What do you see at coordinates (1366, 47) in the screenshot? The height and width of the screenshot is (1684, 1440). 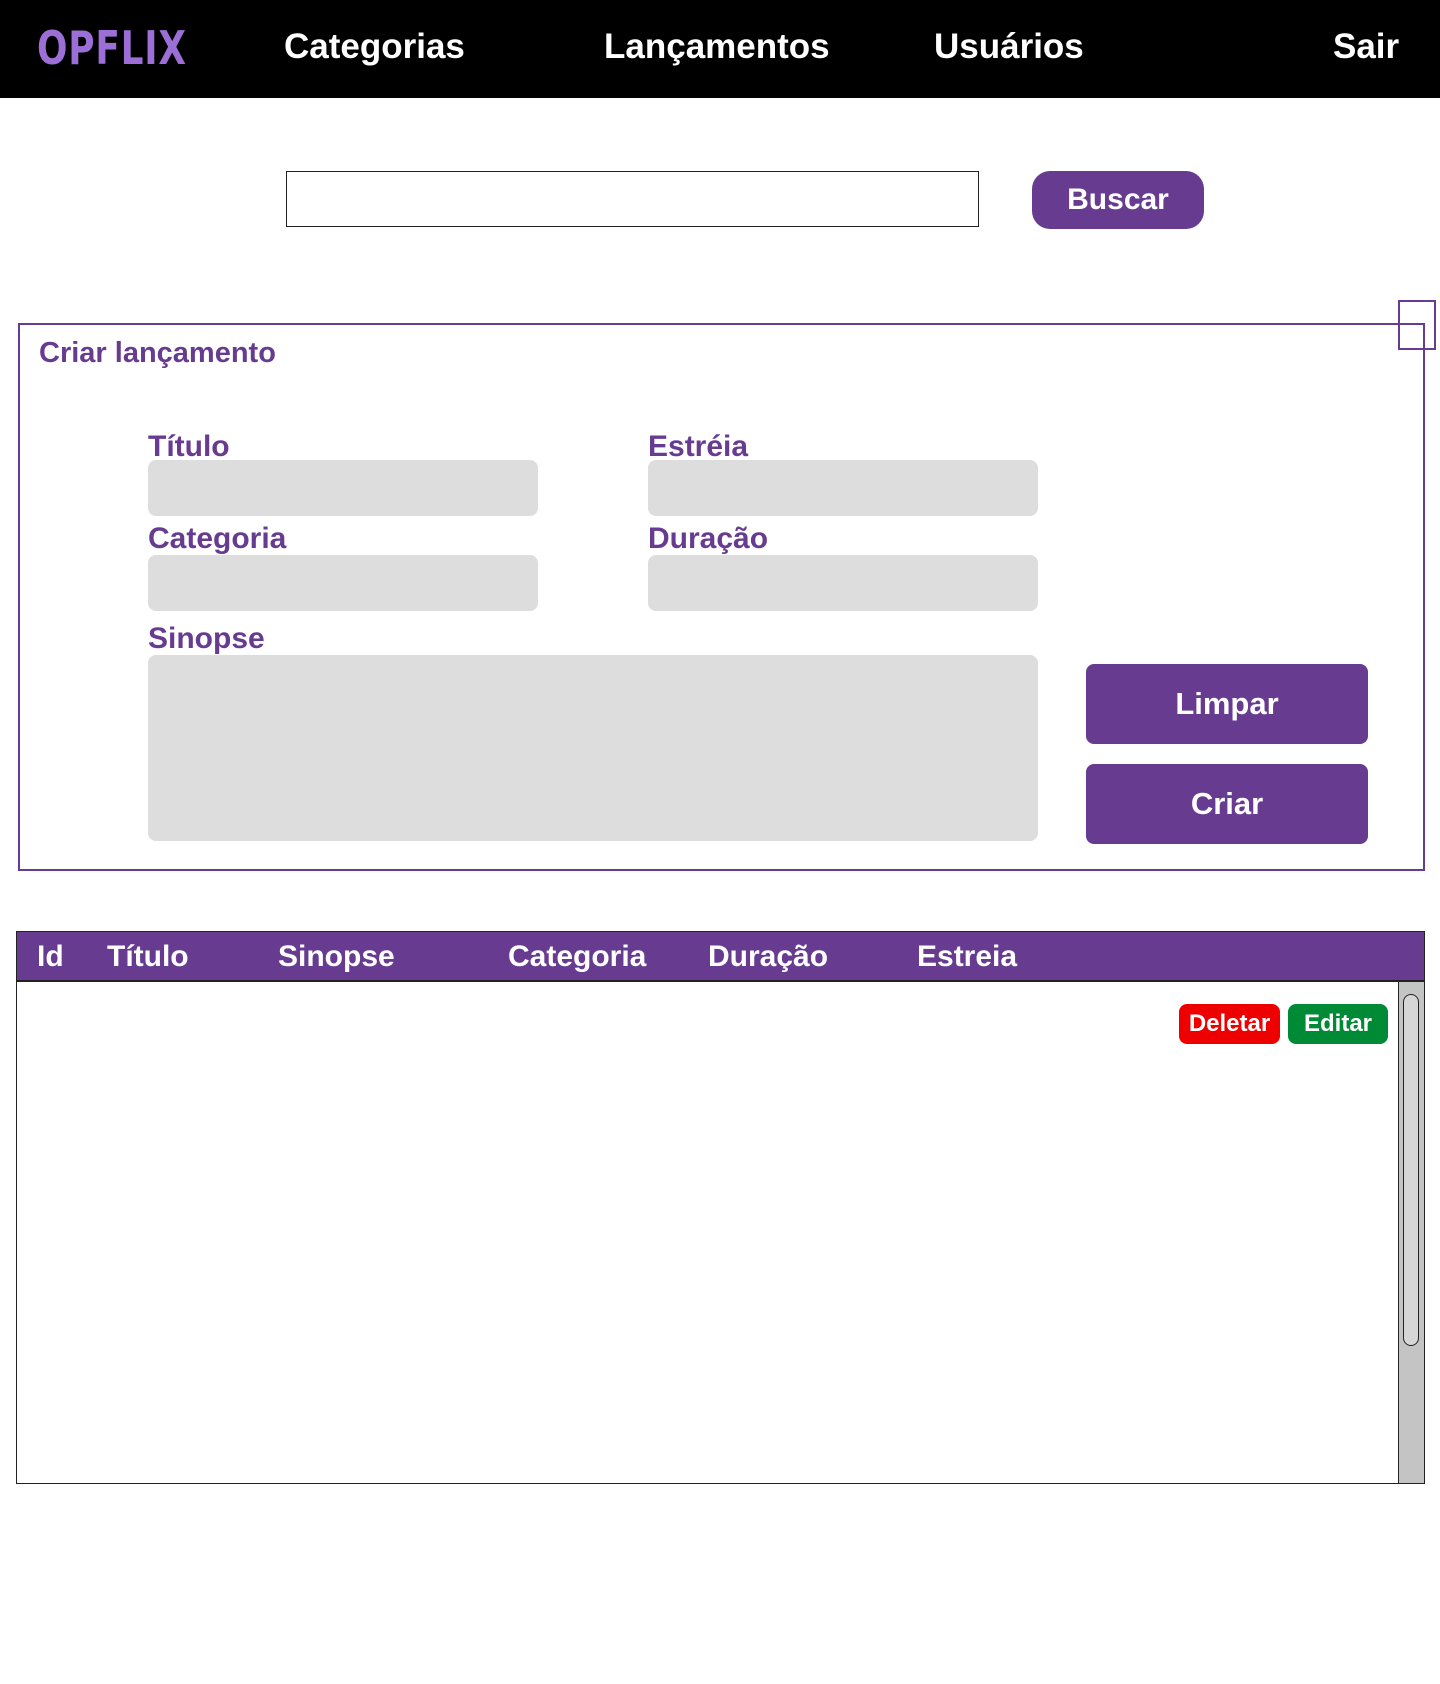 I see `nav-link-sair: Sair` at bounding box center [1366, 47].